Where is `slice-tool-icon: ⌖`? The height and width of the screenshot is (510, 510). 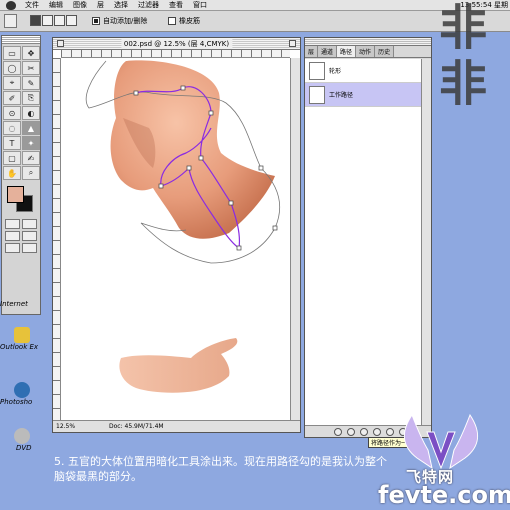 slice-tool-icon: ⌖ is located at coordinates (12, 83).